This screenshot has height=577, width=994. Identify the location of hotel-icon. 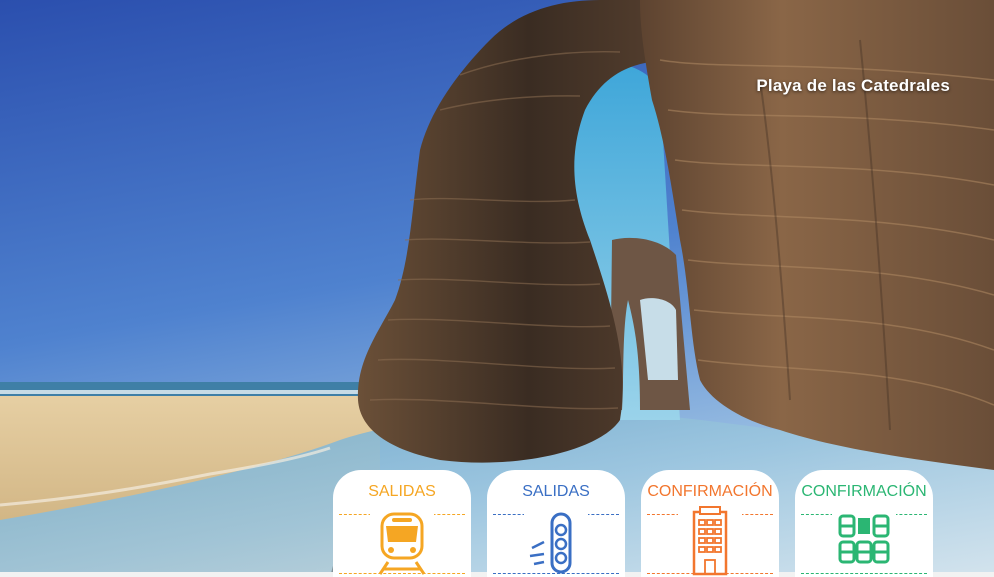
(710, 540).